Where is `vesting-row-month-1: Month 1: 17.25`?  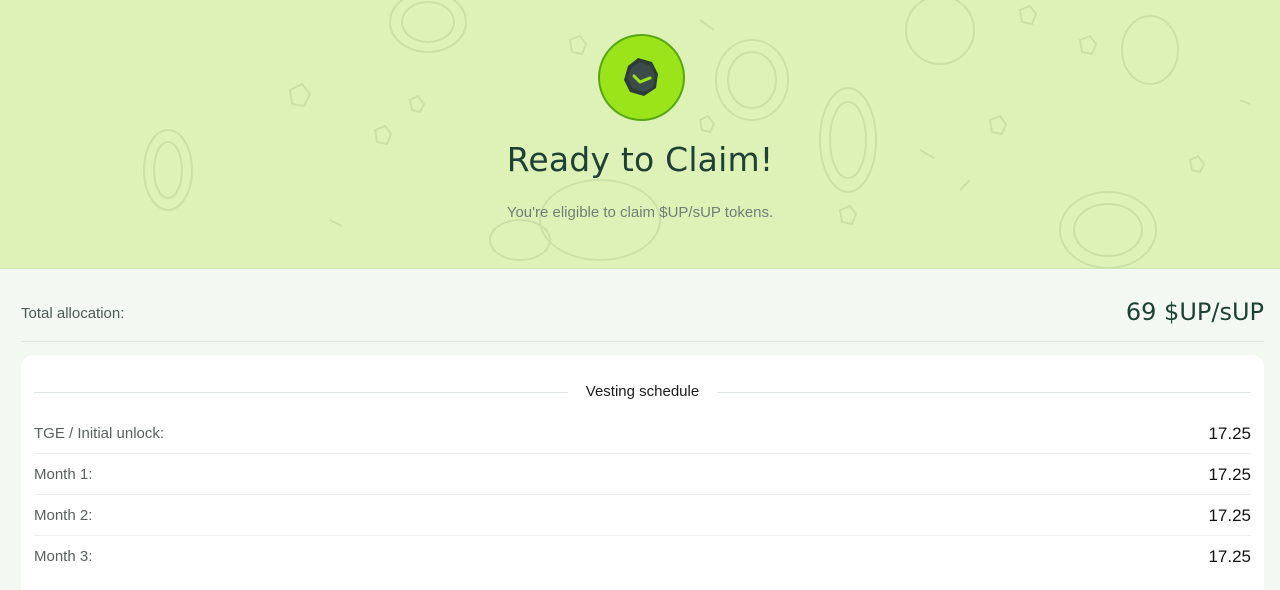 vesting-row-month-1: Month 1: 17.25 is located at coordinates (642, 474).